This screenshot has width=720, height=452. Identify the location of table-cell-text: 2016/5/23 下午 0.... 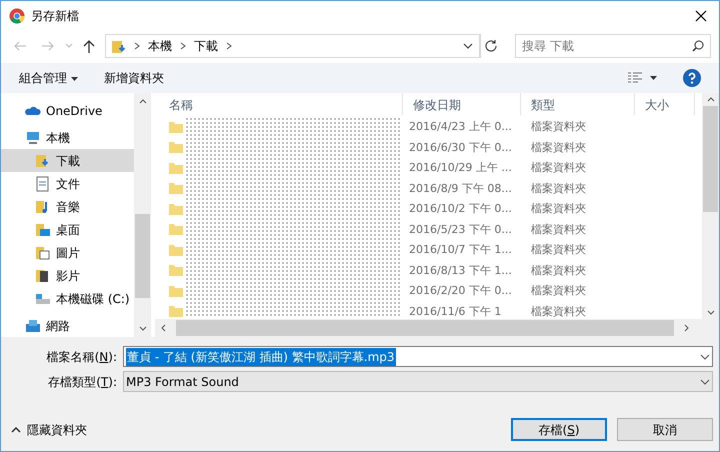
(460, 230).